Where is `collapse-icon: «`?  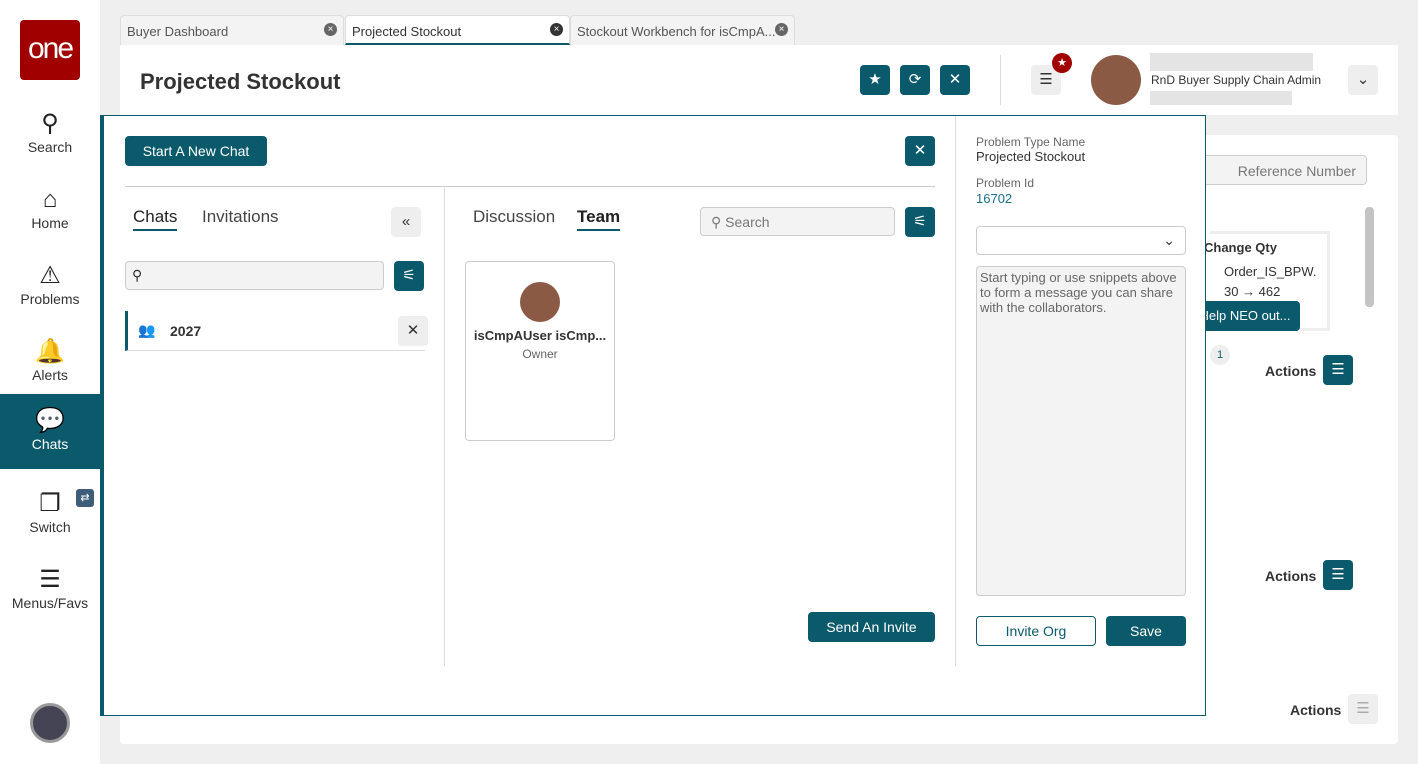 collapse-icon: « is located at coordinates (406, 222).